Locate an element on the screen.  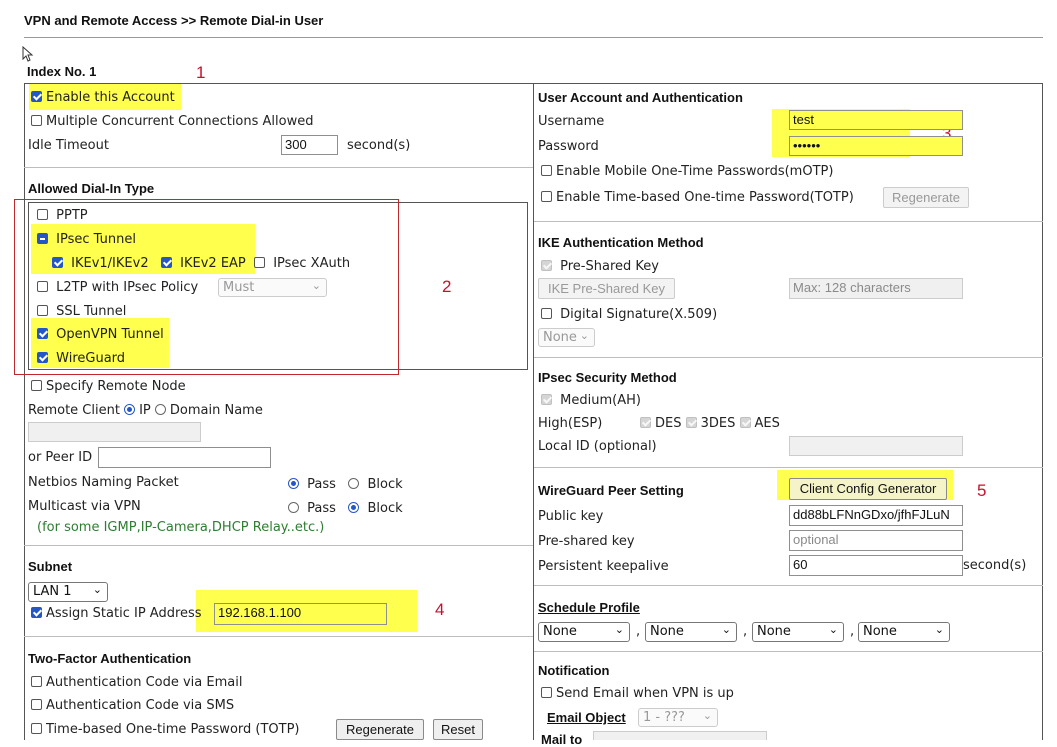
multiple-connections-row: Multiple Concurrent Connections Allowed is located at coordinates (172, 121).